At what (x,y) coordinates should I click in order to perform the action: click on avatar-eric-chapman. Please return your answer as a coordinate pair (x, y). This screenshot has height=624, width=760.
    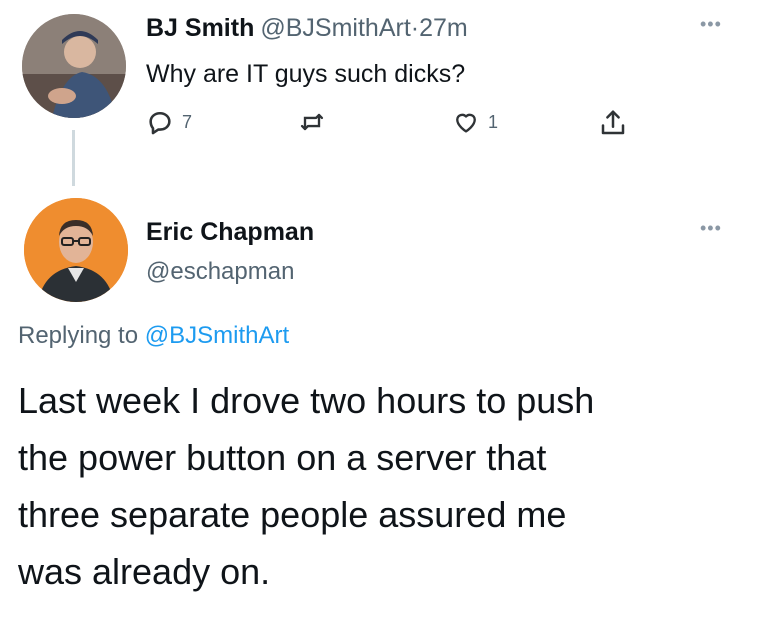
    Looking at the image, I should click on (76, 250).